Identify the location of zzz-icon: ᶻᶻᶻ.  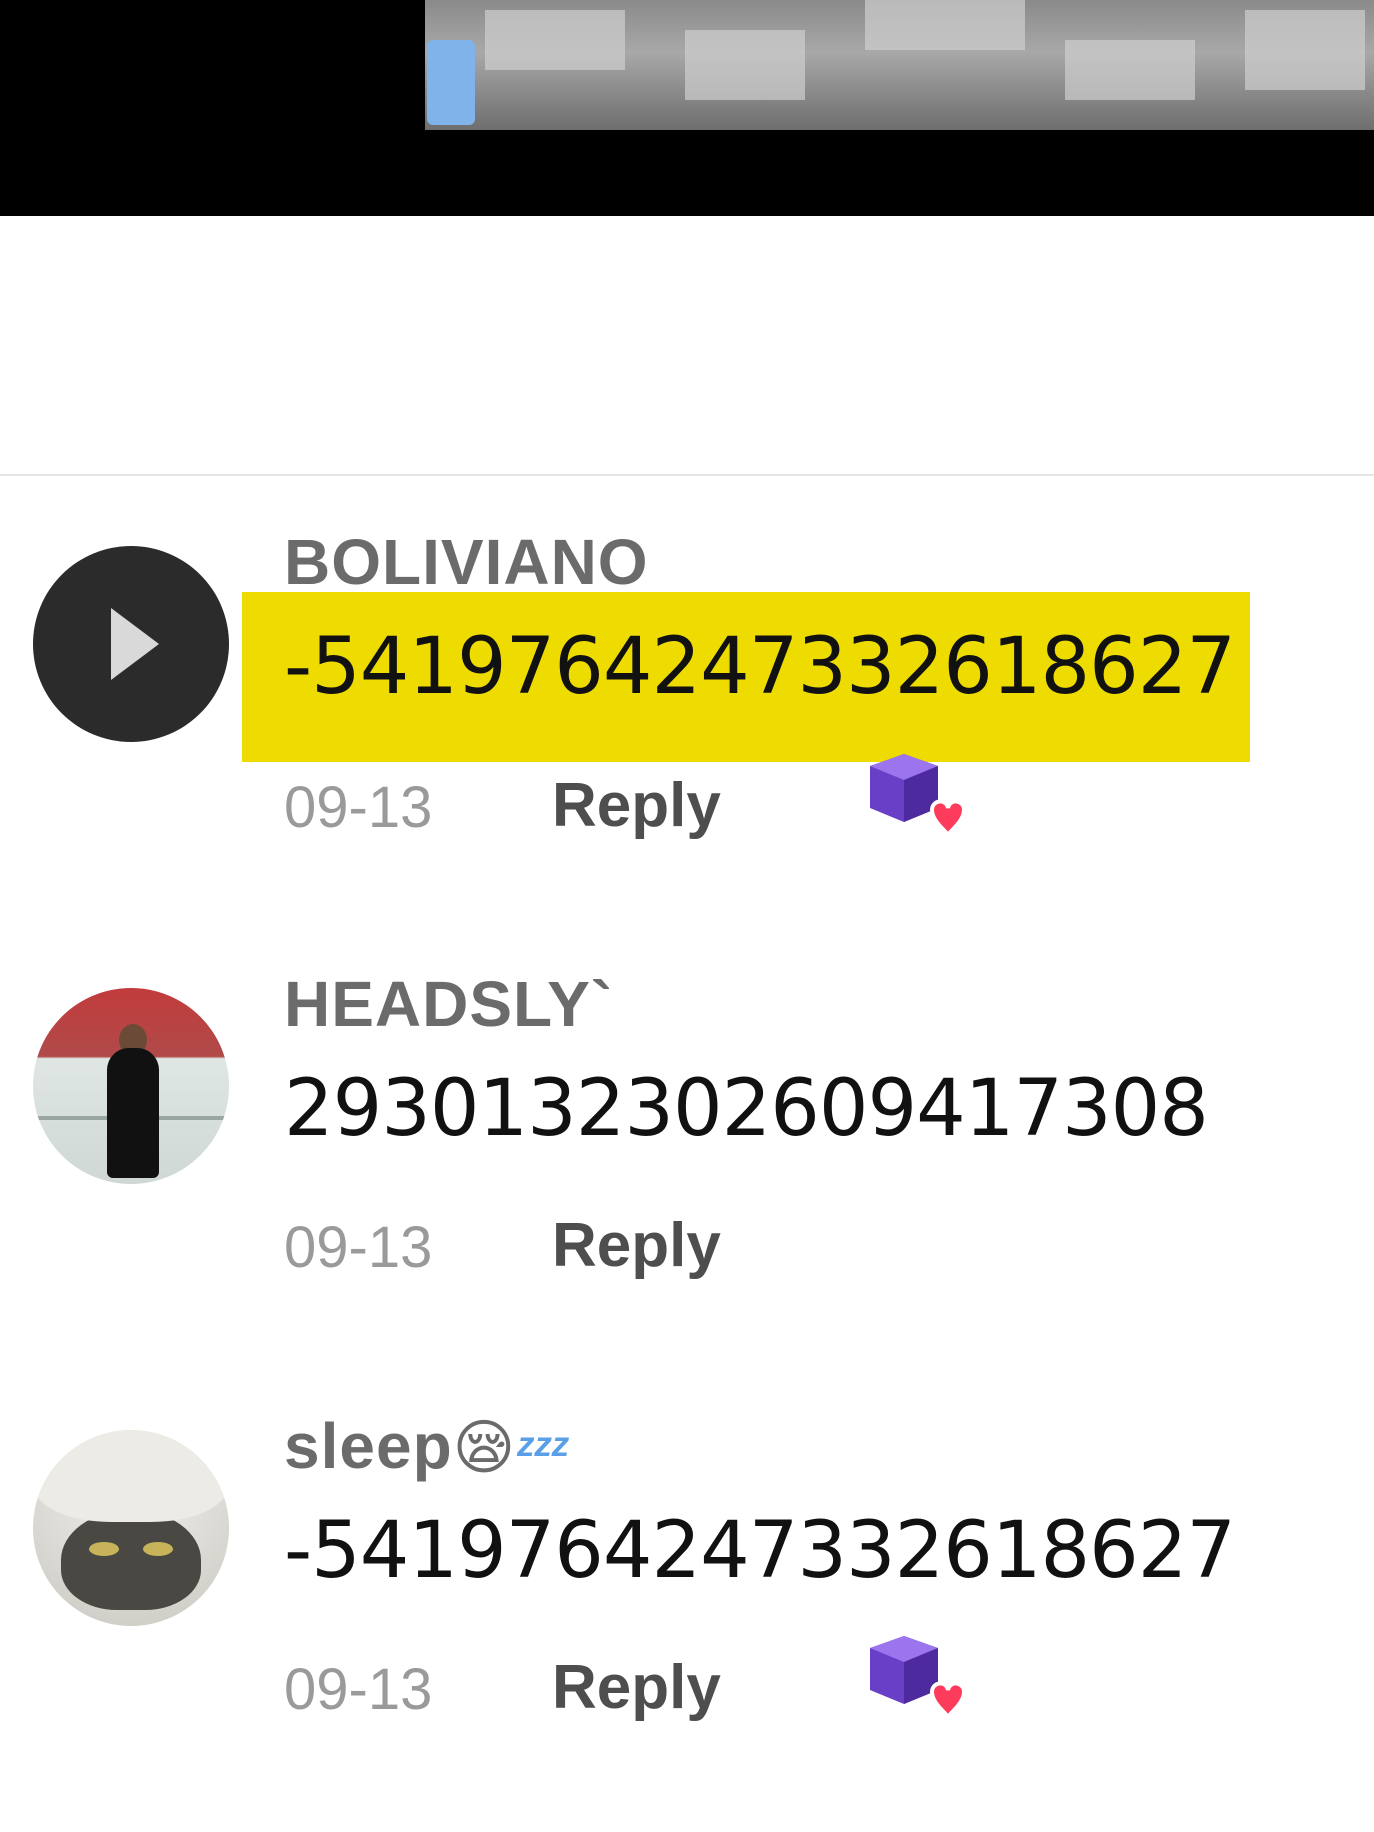
(542, 1451).